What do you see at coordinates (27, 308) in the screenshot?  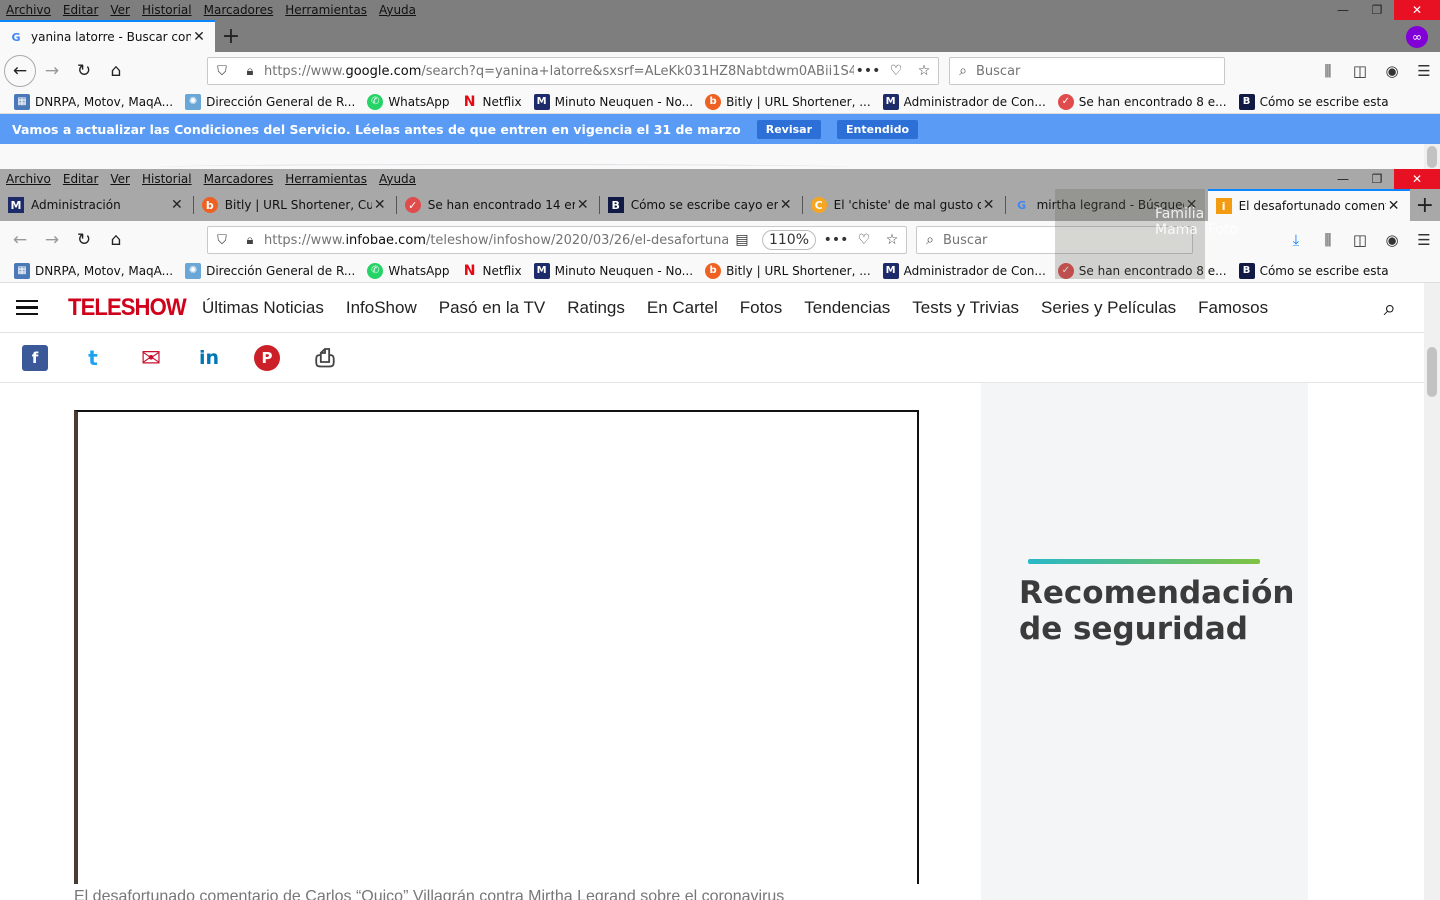 I see `site-menu-button` at bounding box center [27, 308].